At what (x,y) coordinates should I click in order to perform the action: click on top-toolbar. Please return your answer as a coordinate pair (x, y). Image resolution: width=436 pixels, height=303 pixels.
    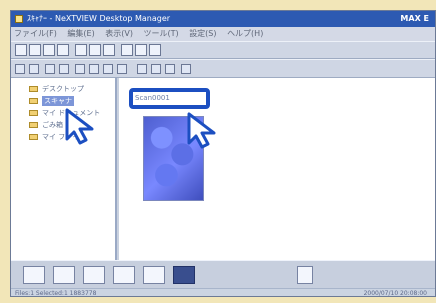
    Looking at the image, I should click on (223, 50).